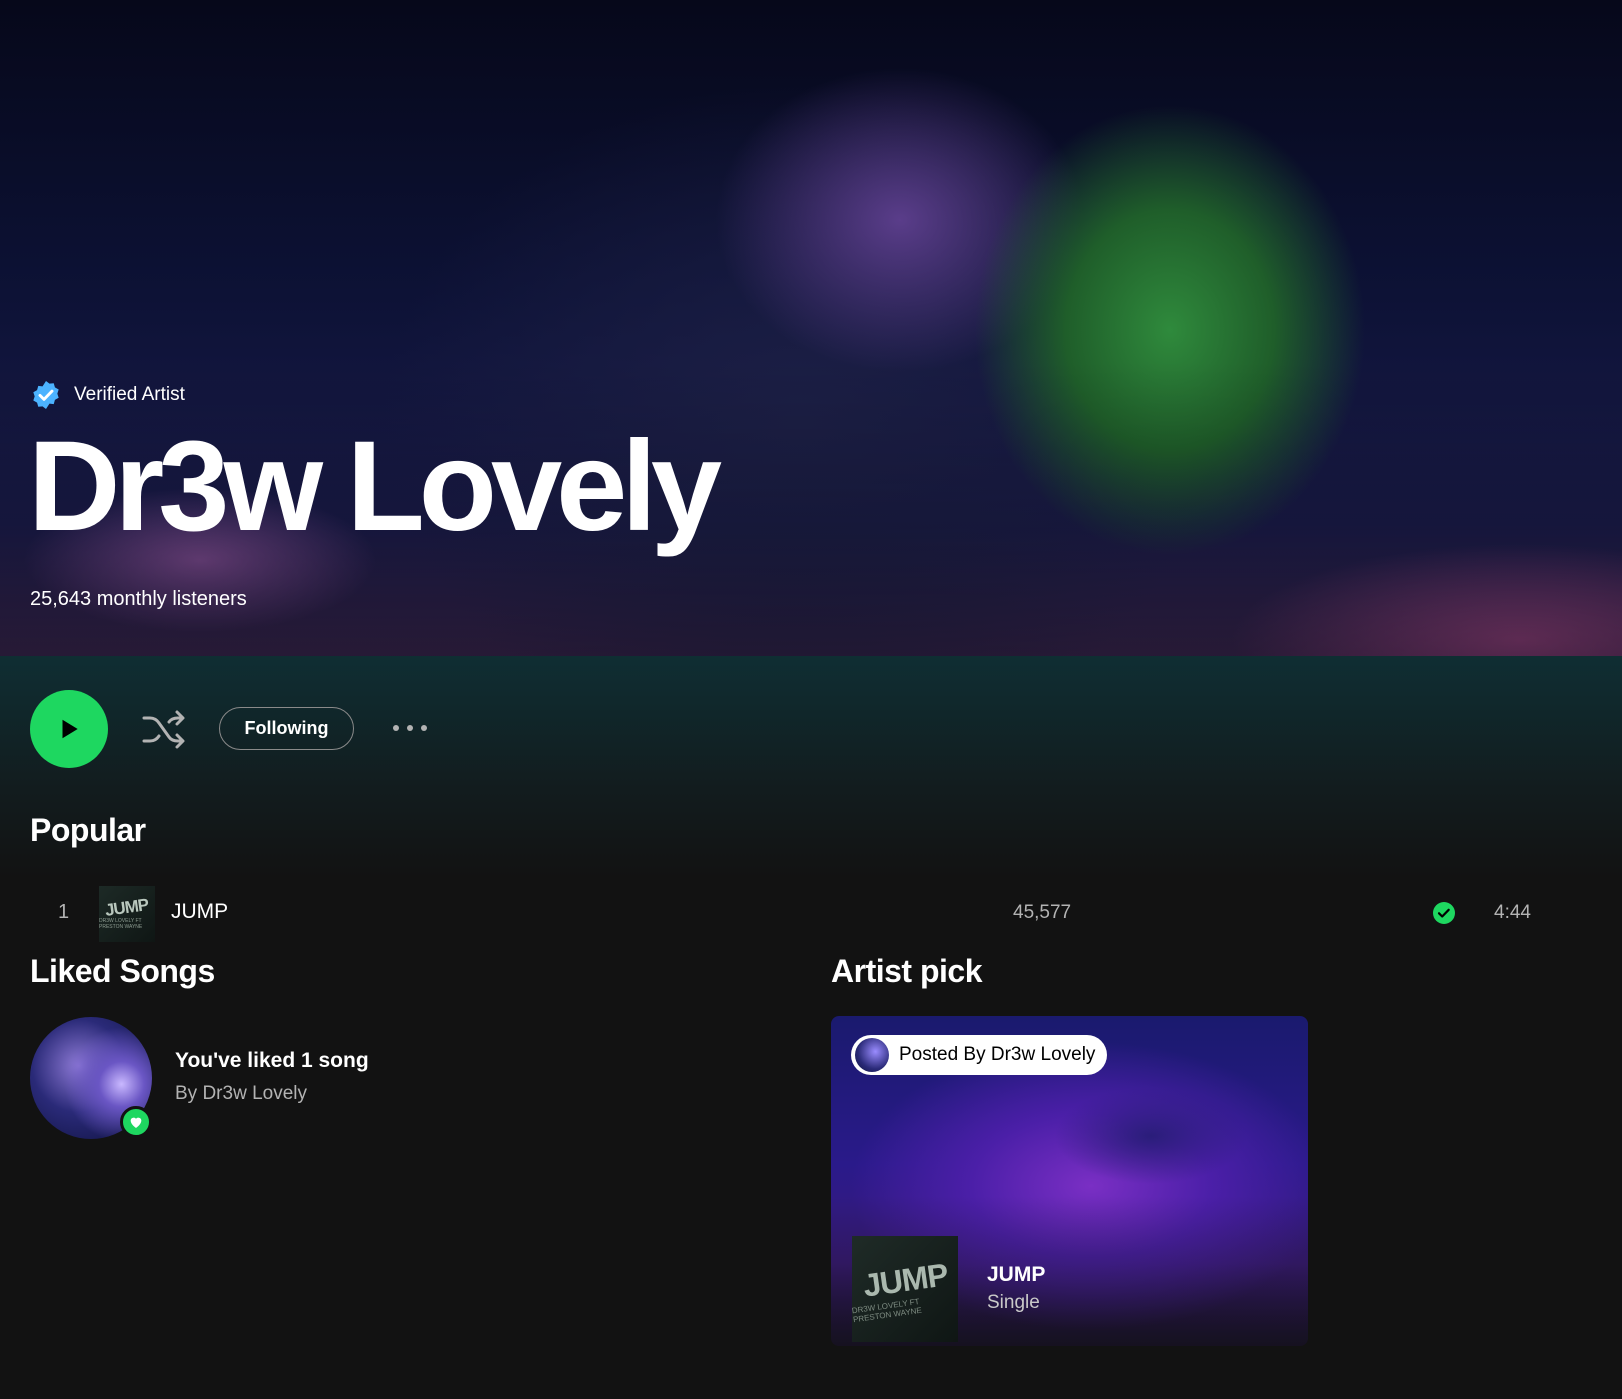 The width and height of the screenshot is (1622, 1399). I want to click on liked-songs-section-title: Liked Songs, so click(122, 971).